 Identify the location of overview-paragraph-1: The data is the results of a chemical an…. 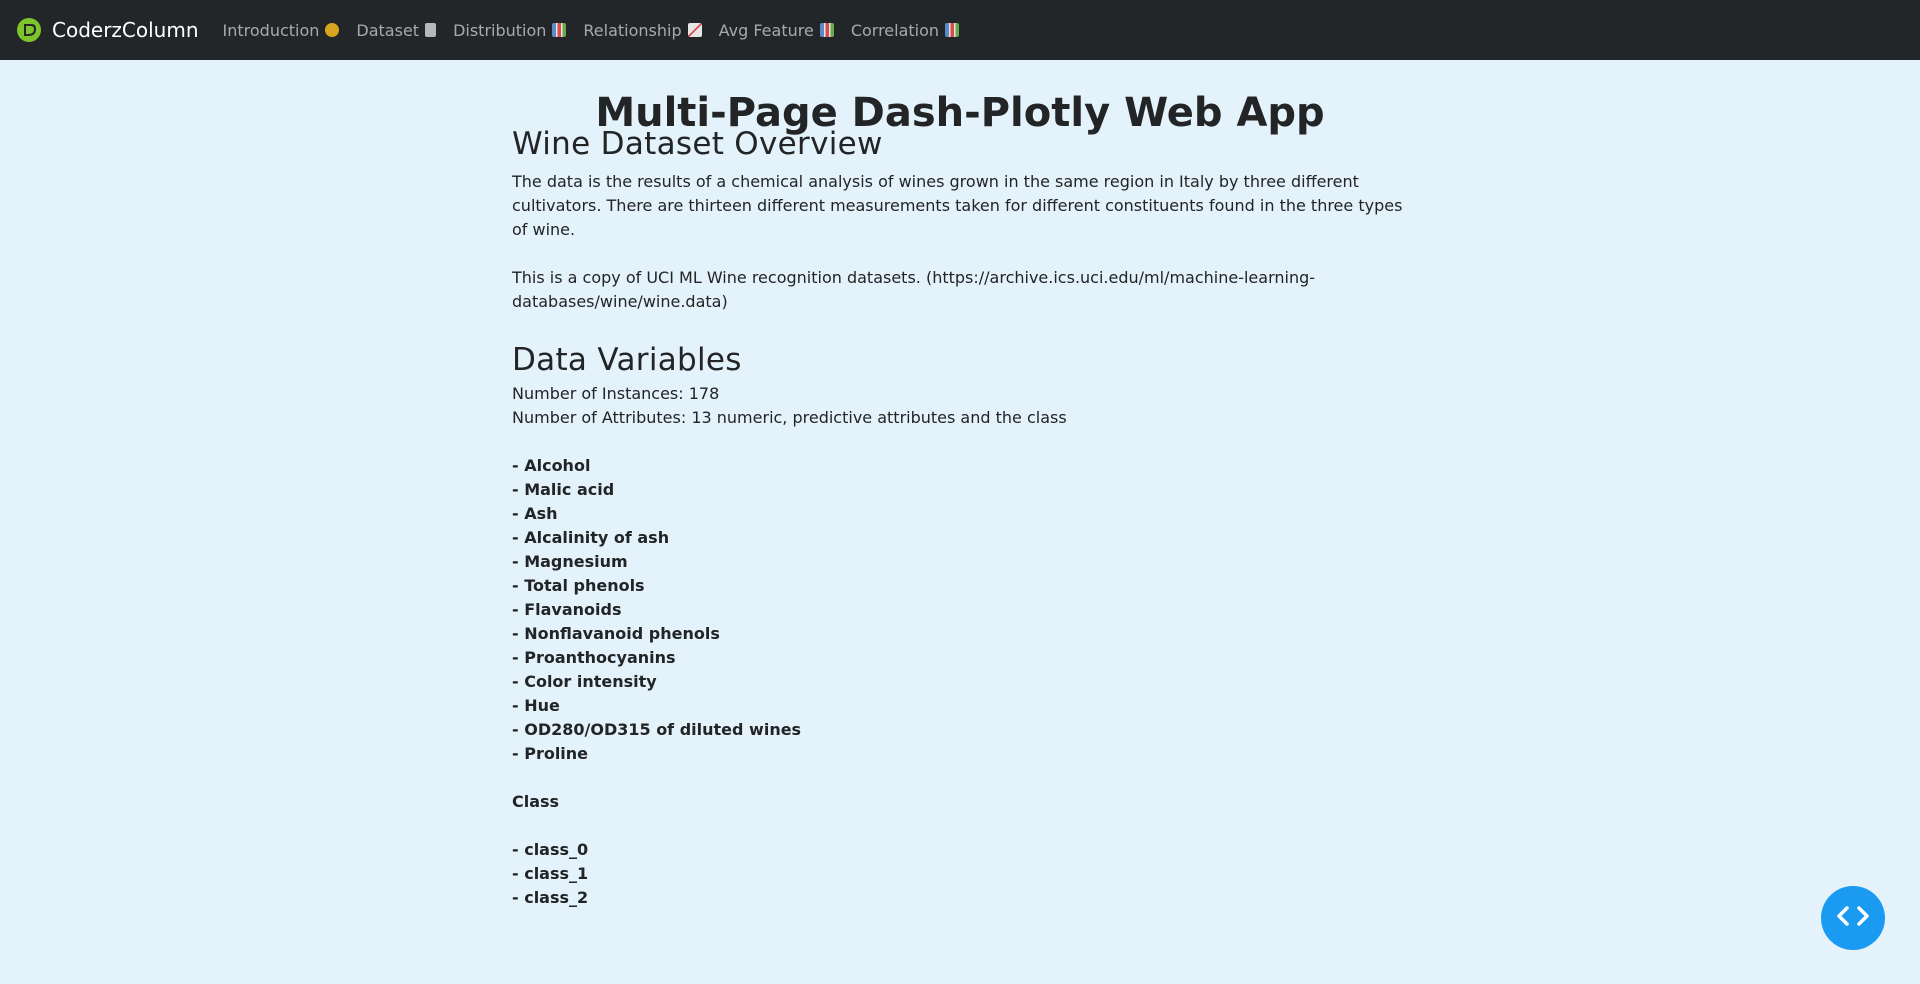
(957, 205).